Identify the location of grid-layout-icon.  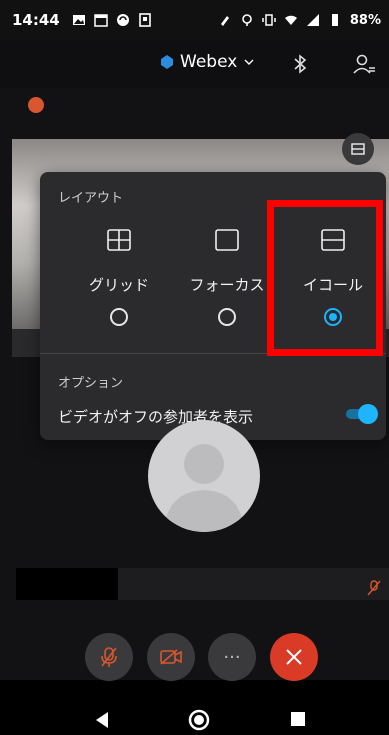
(119, 240).